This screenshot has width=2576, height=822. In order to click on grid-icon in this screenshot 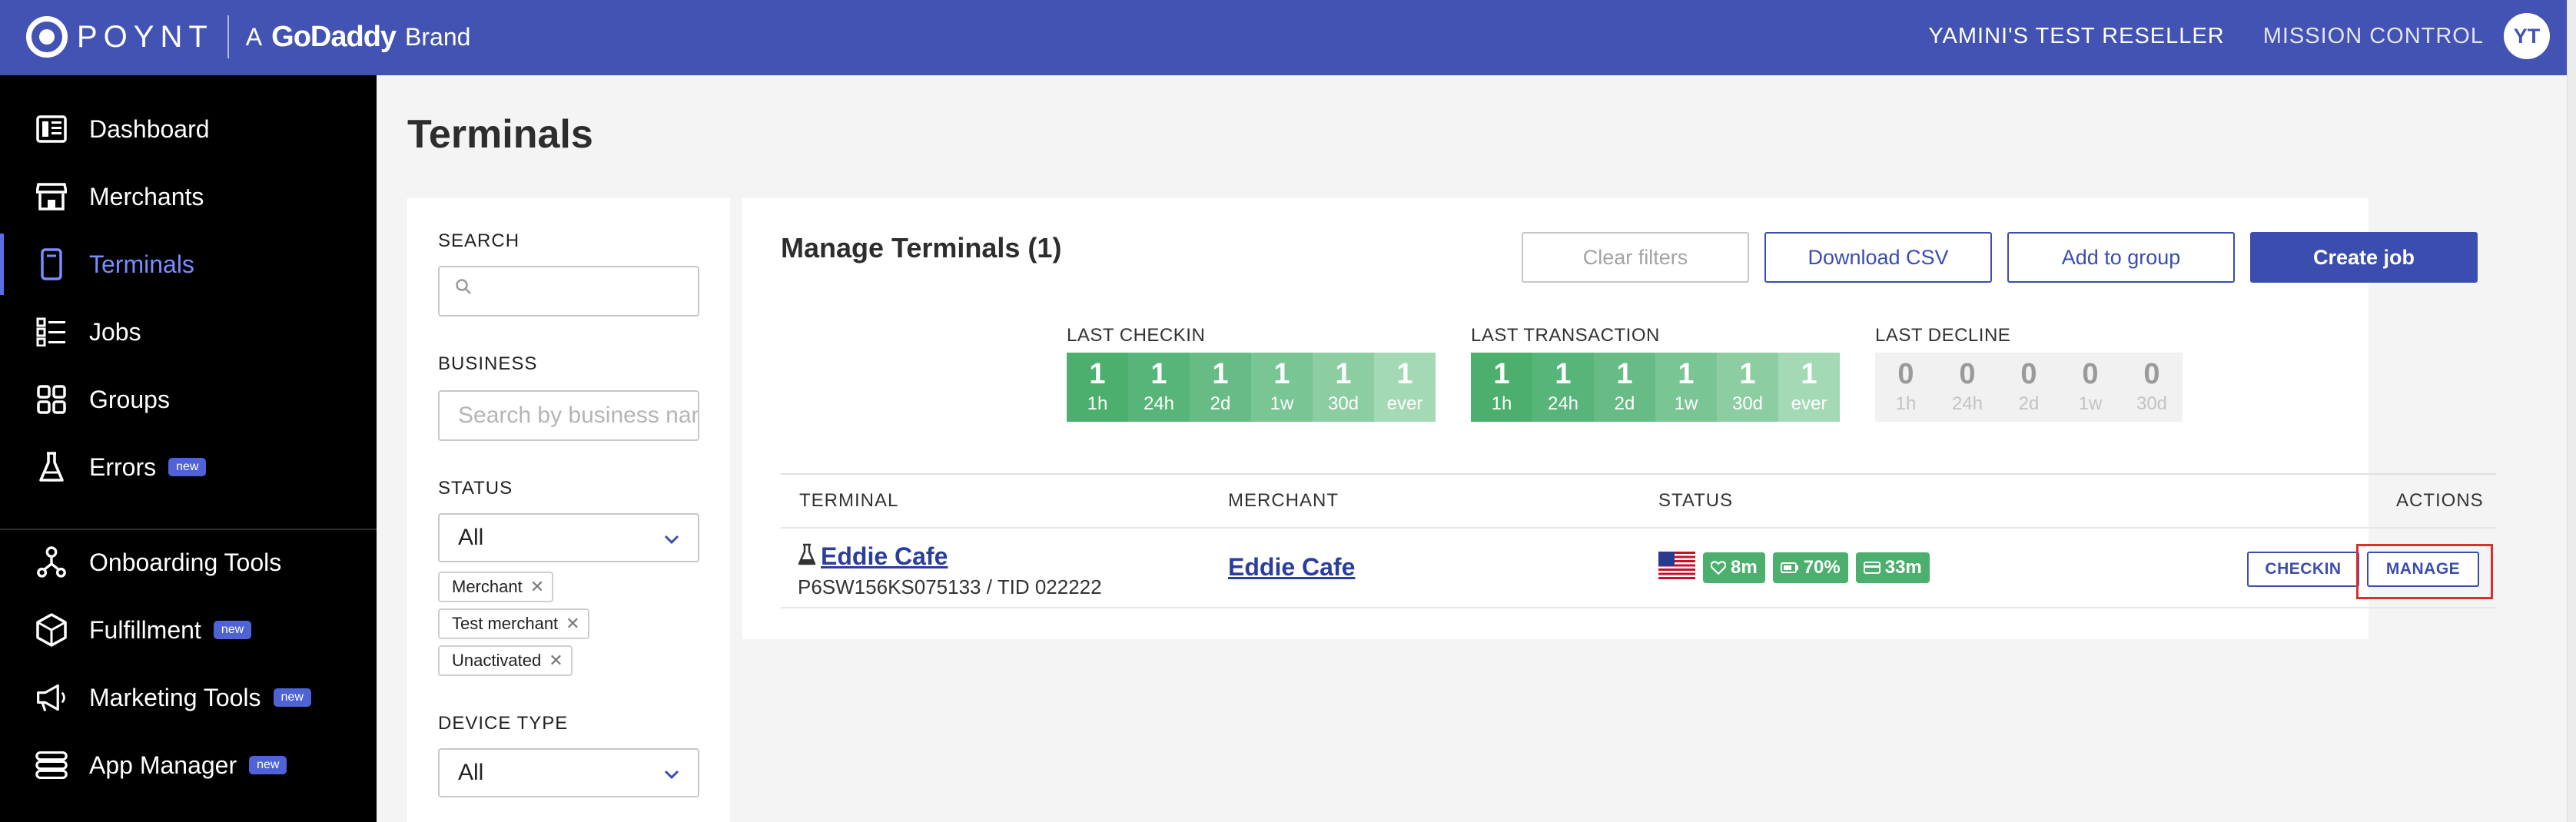, I will do `click(51, 399)`.